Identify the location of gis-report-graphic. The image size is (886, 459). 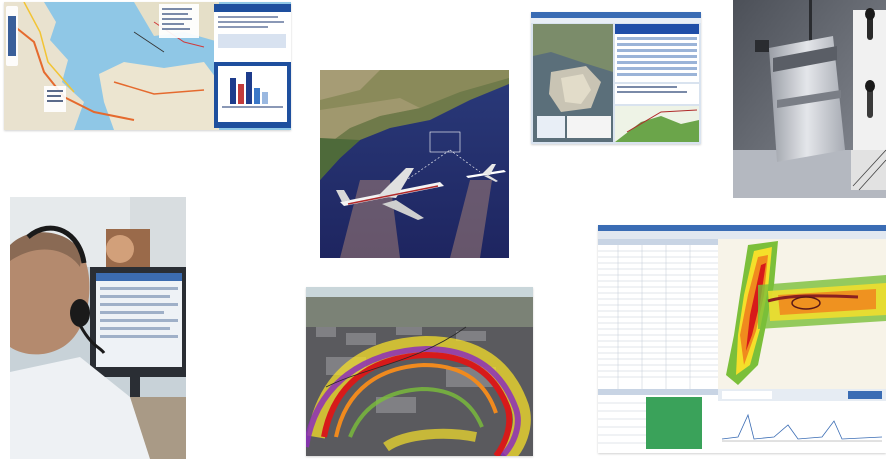
(616, 78).